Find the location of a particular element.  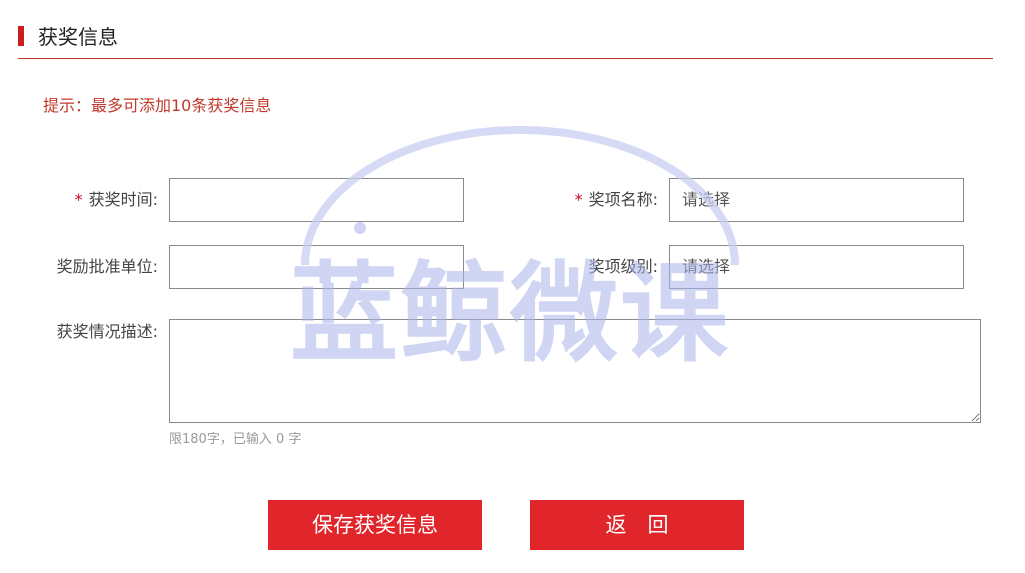

back-button: 返 回 is located at coordinates (637, 525).